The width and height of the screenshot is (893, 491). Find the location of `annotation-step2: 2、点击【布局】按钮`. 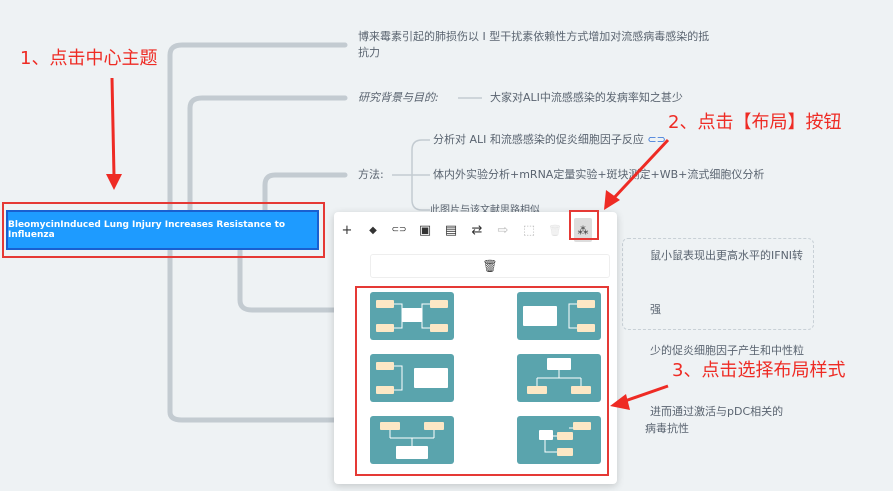

annotation-step2: 2、点击【布局】按钮 is located at coordinates (755, 122).